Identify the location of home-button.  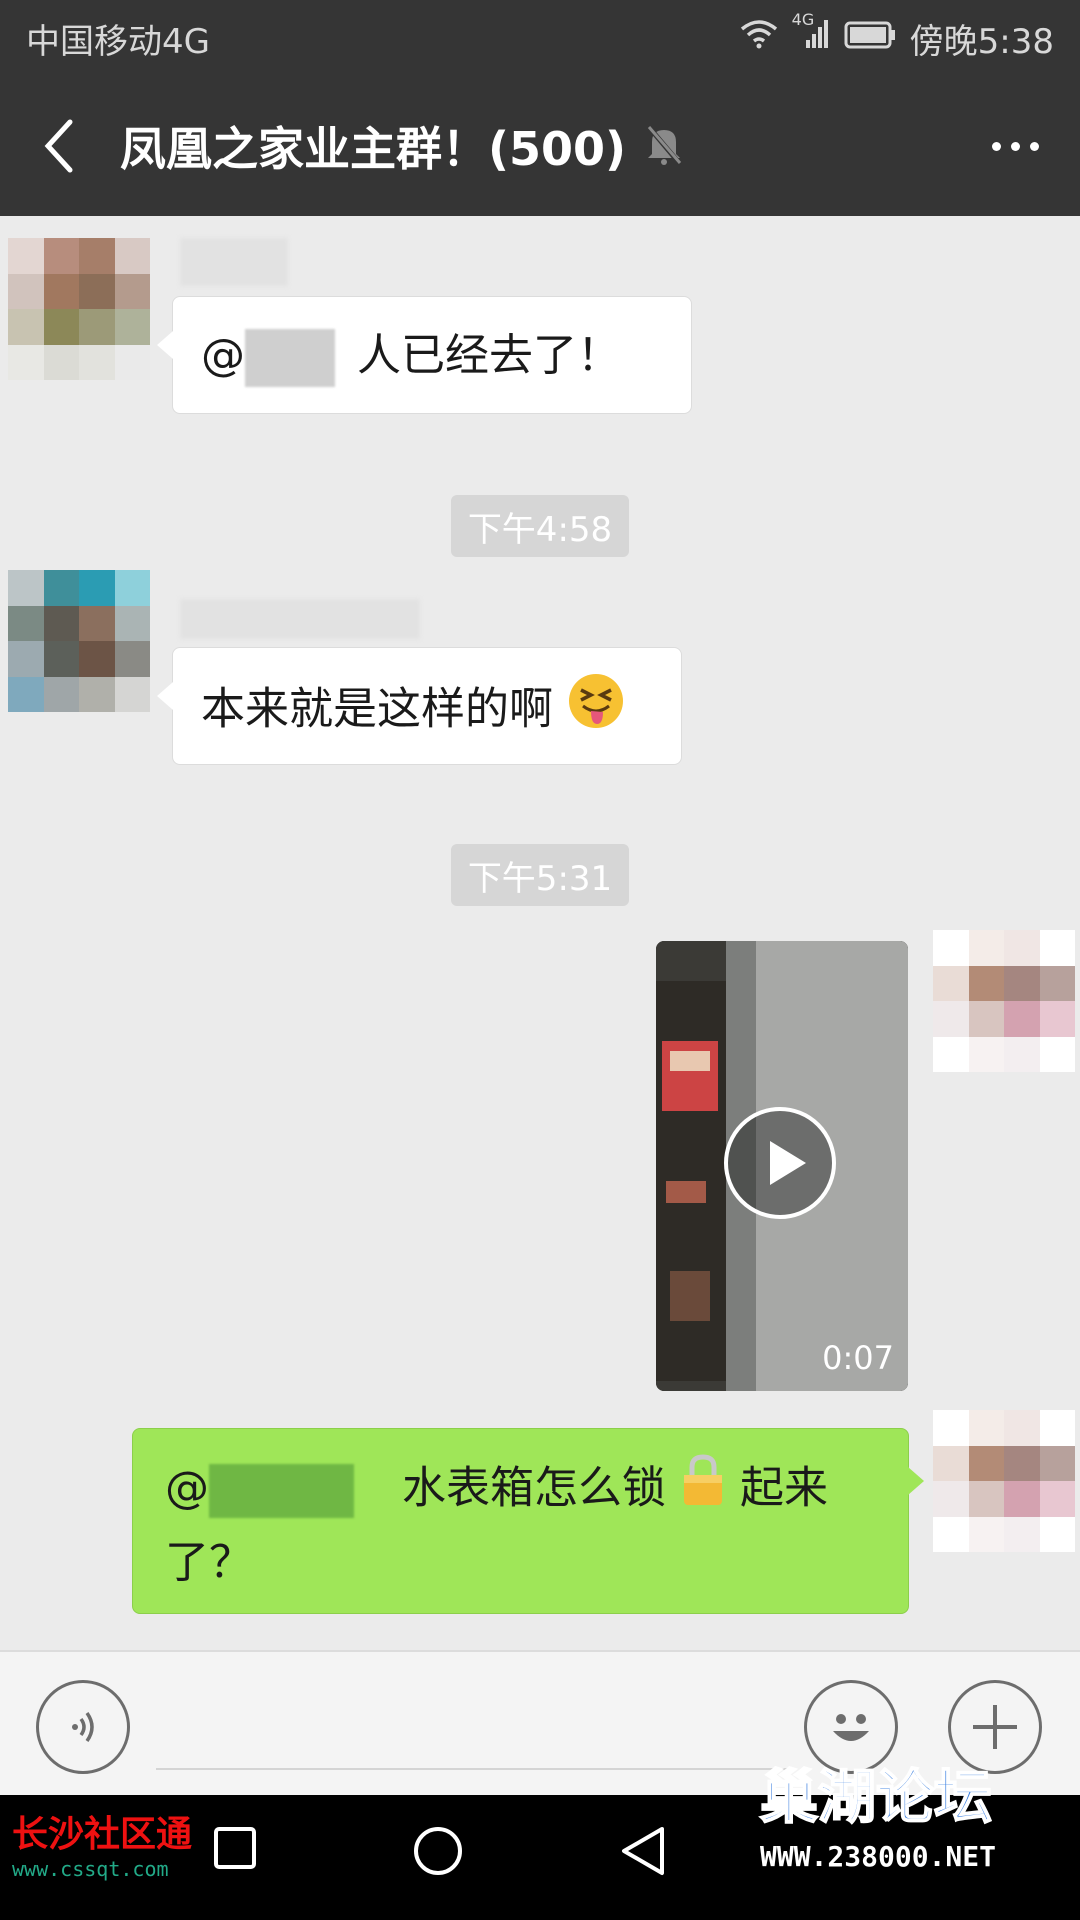
(438, 1853).